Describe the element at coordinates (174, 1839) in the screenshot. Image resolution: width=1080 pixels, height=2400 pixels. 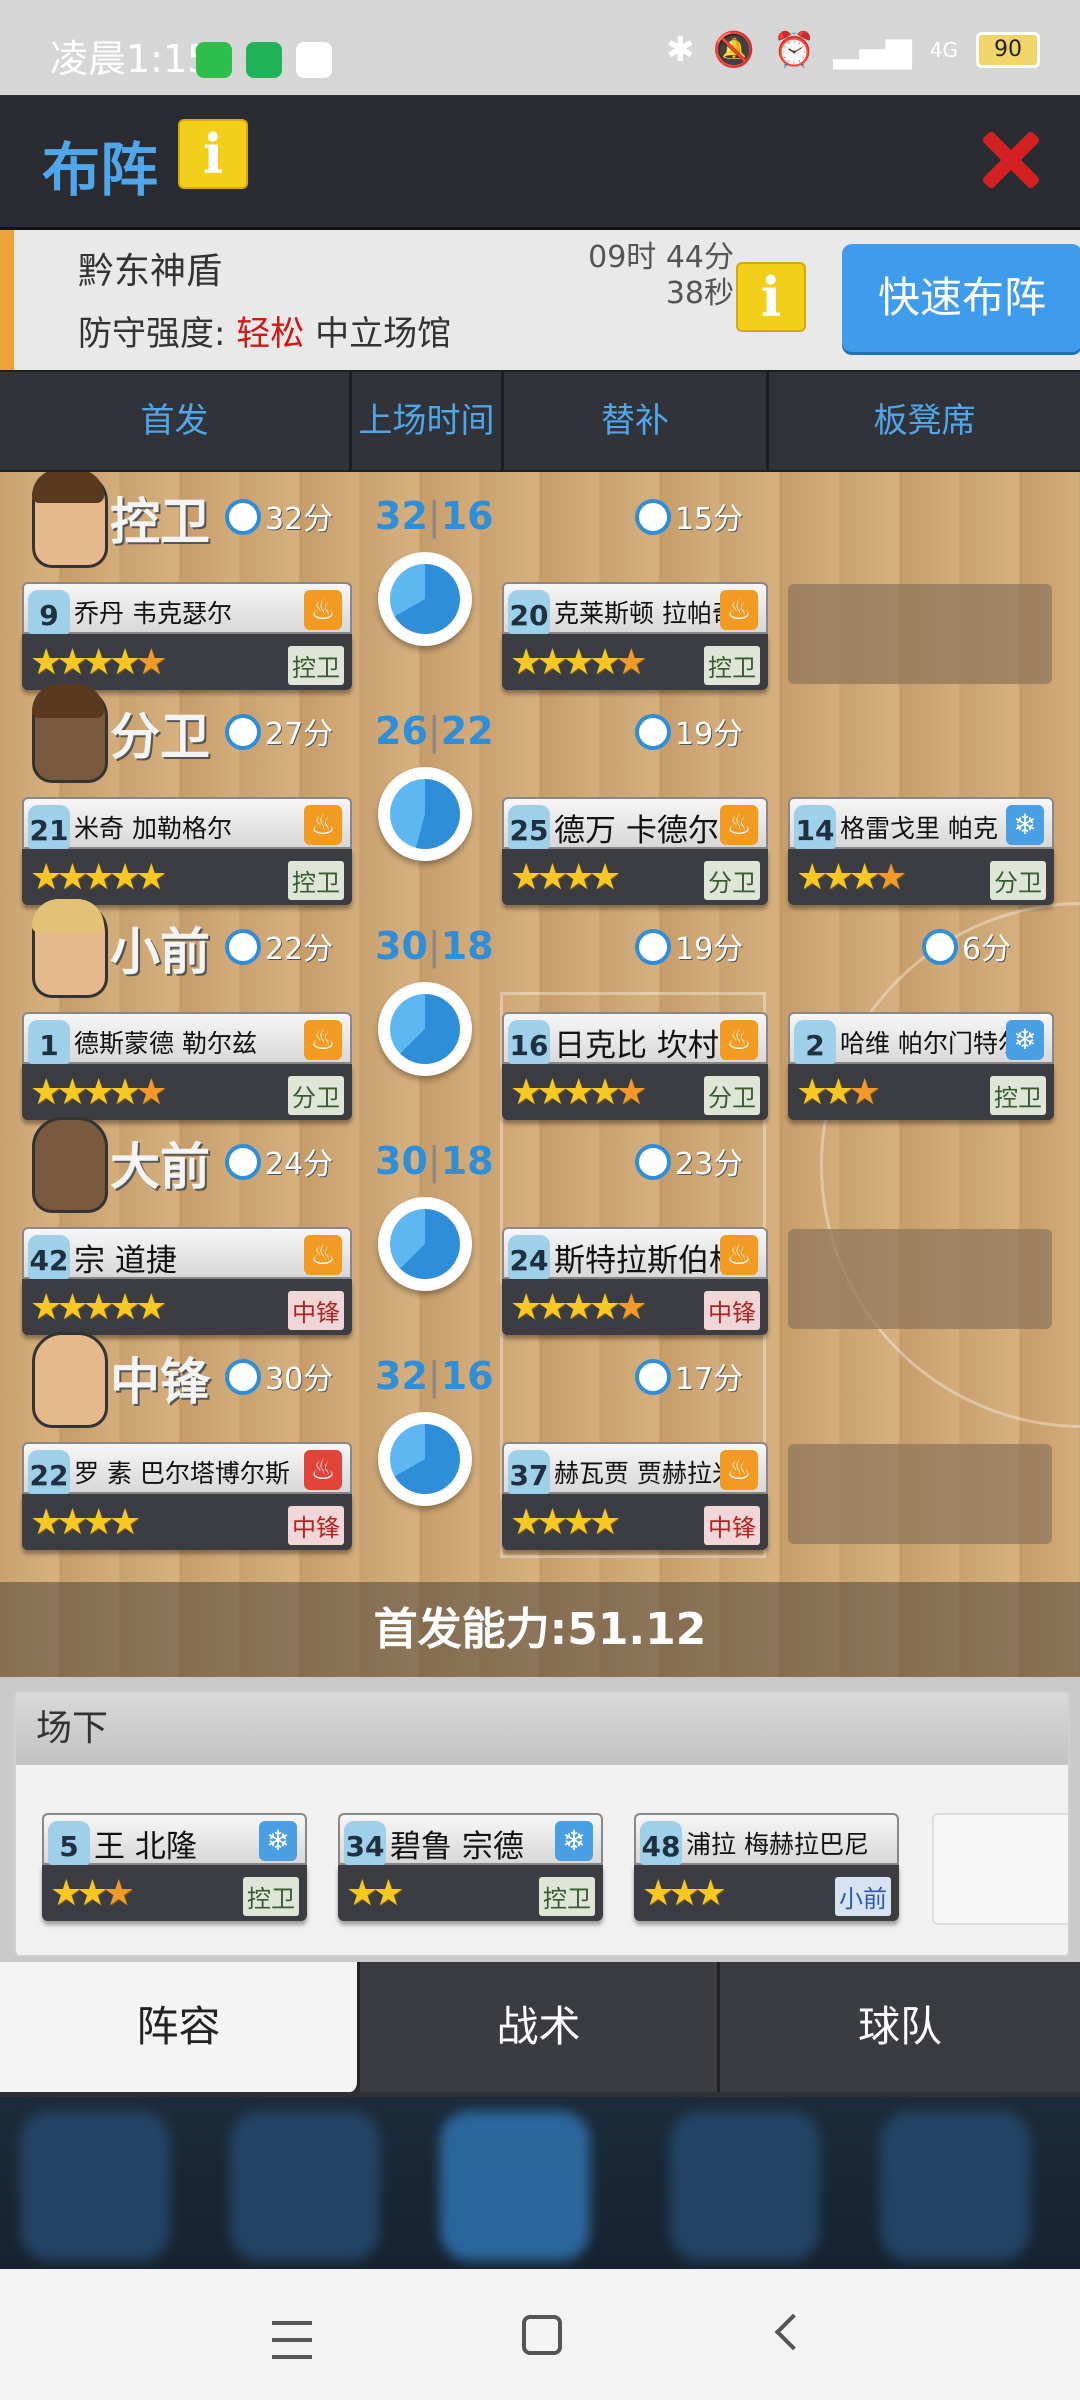
I see `player-card-header: 5 王 北隆 ❄` at that location.